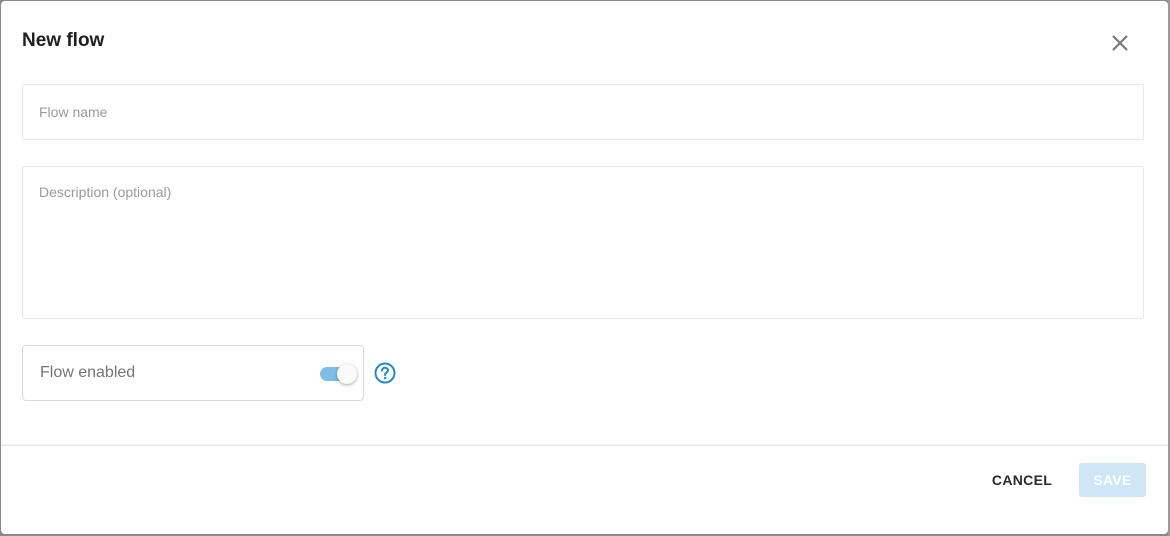  Describe the element at coordinates (193, 373) in the screenshot. I see `flow-enabled-box: Flow enabled` at that location.